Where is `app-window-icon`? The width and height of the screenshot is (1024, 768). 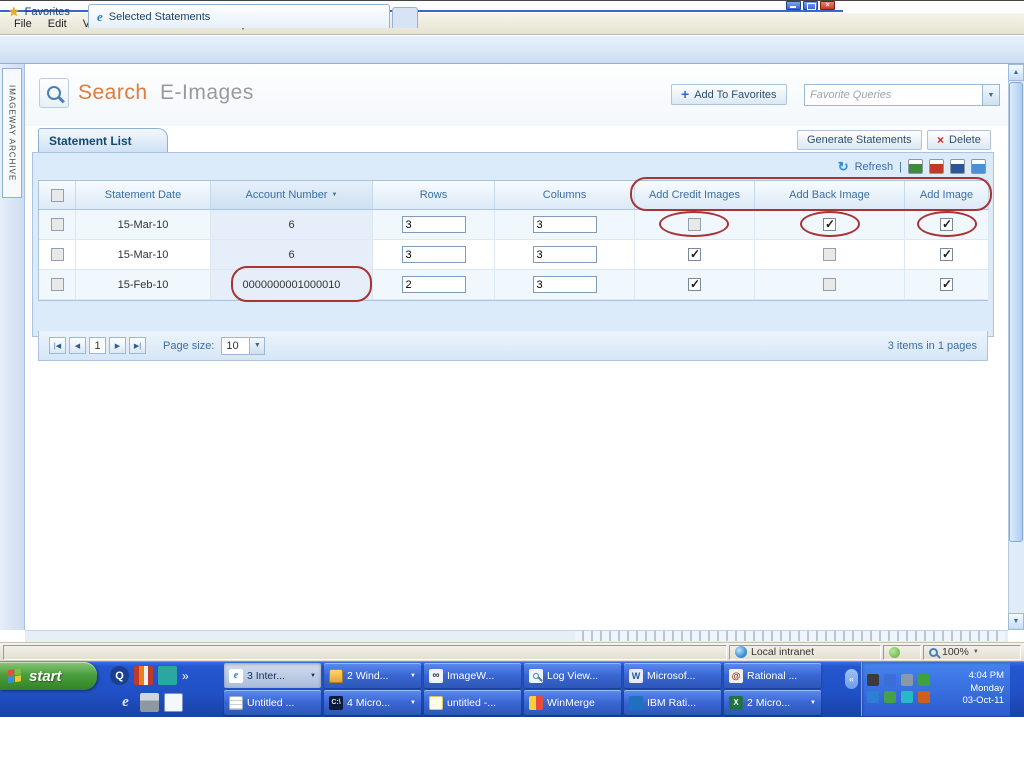 app-window-icon is located at coordinates (173, 702).